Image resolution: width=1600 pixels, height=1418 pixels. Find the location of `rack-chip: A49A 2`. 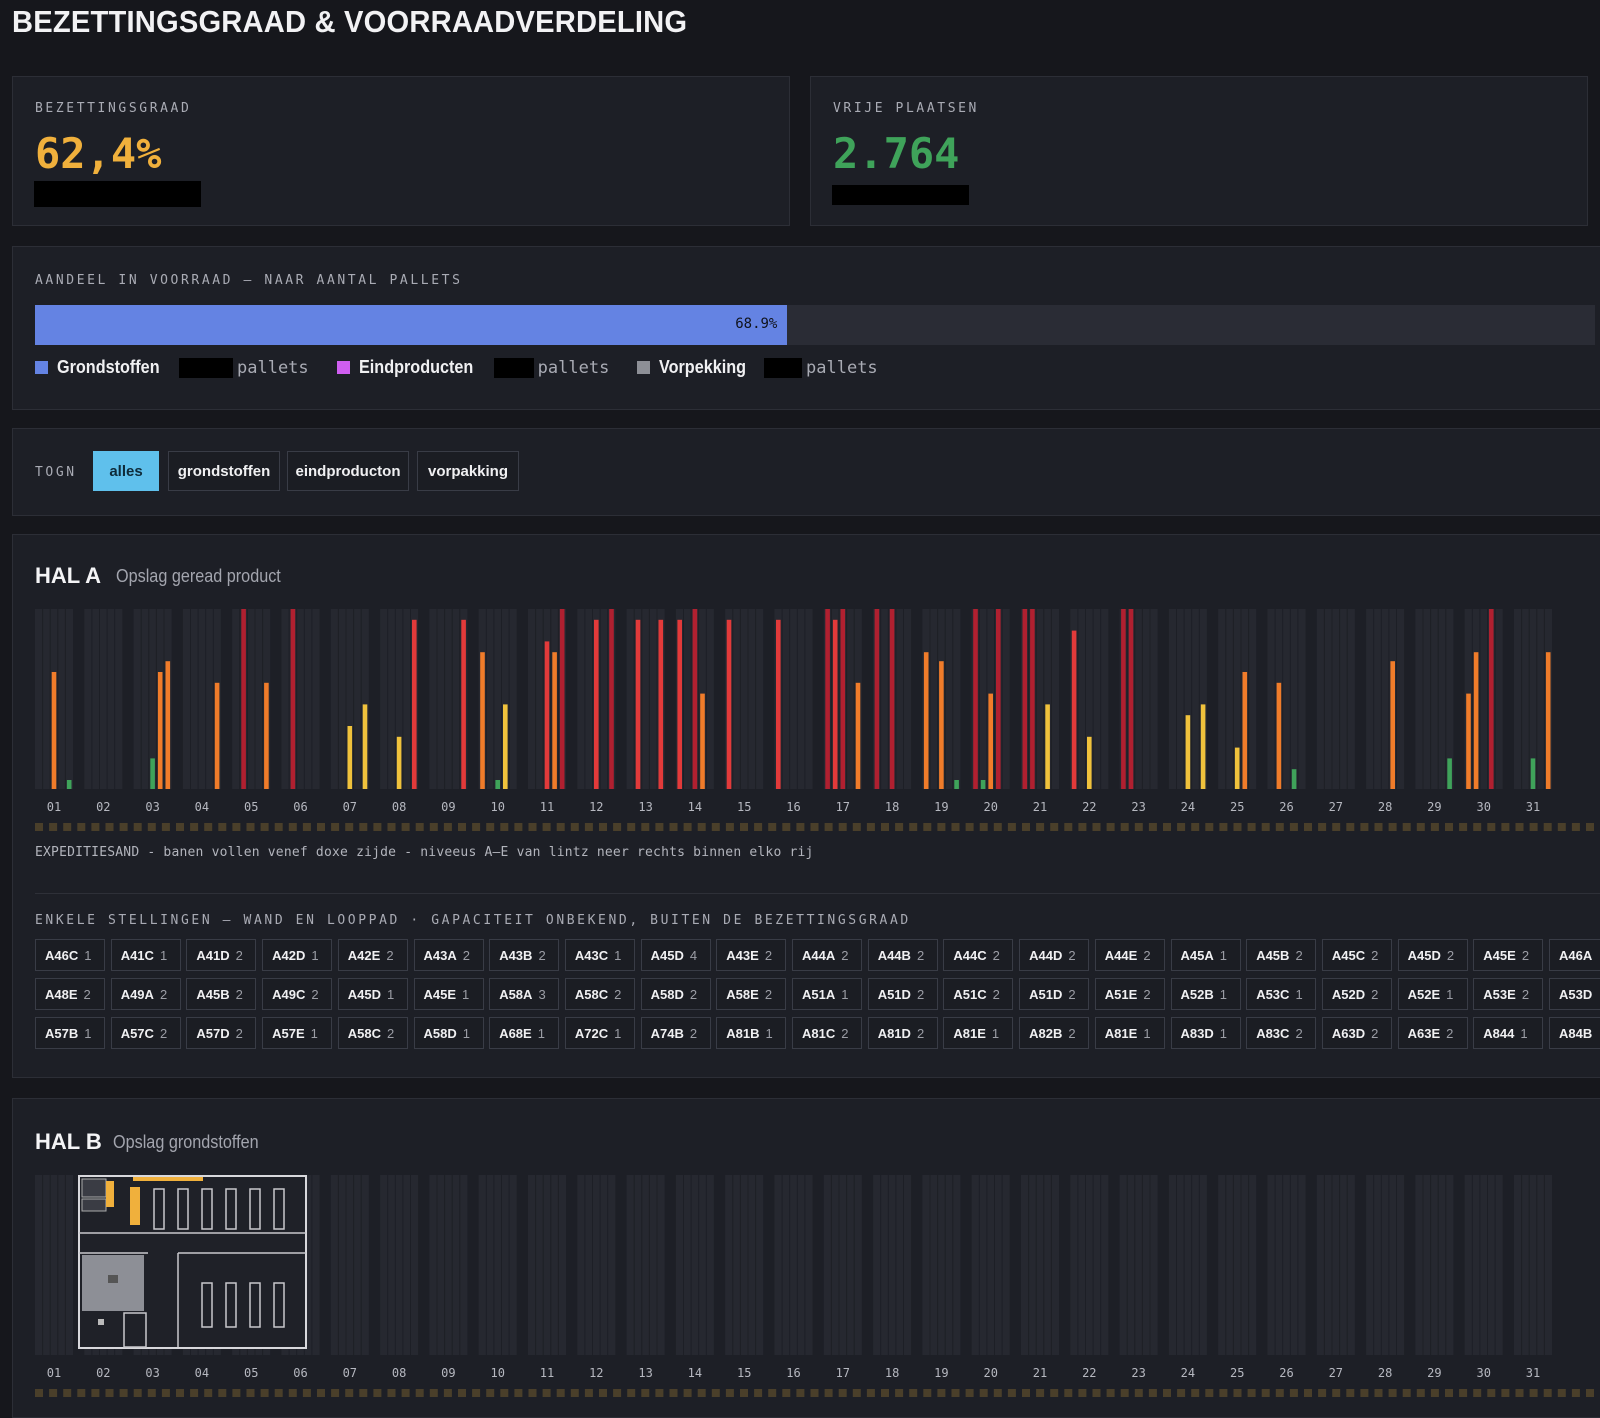

rack-chip: A49A 2 is located at coordinates (145, 994).